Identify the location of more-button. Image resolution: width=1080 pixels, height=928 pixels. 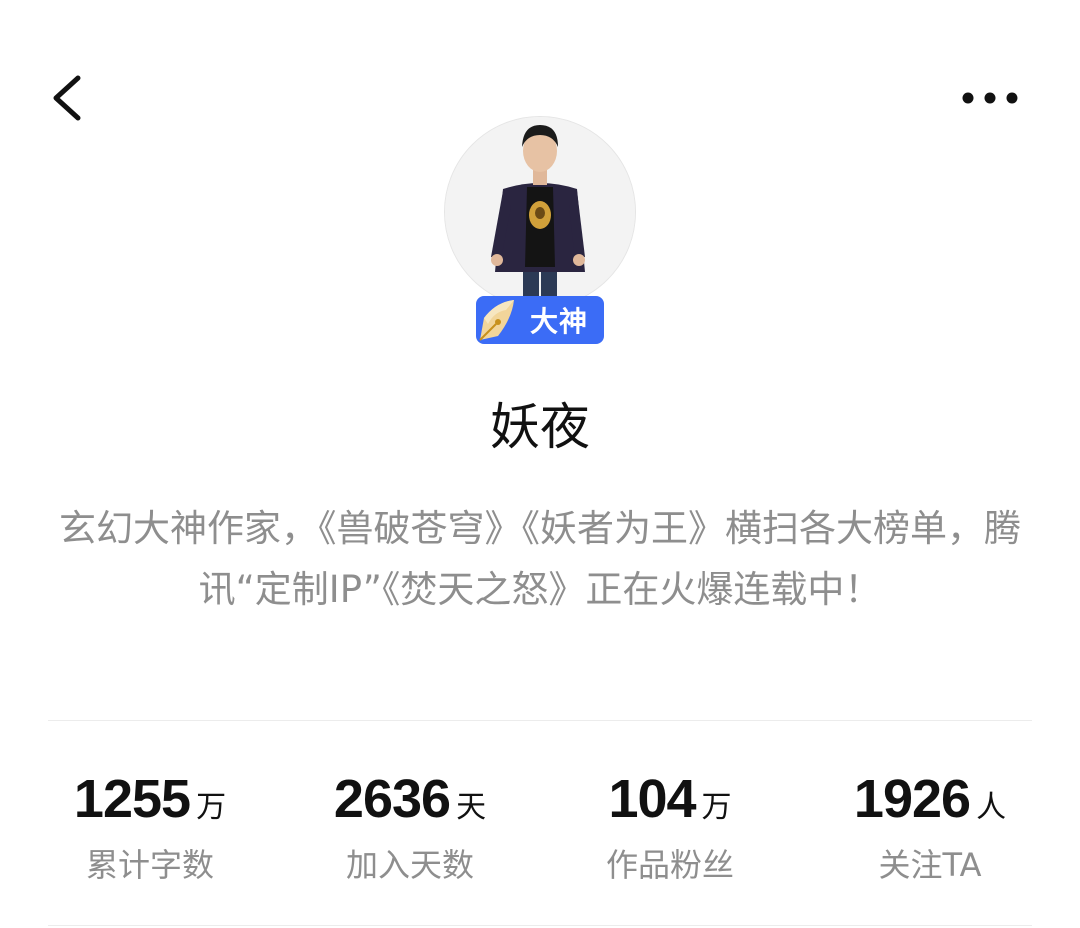
(996, 98).